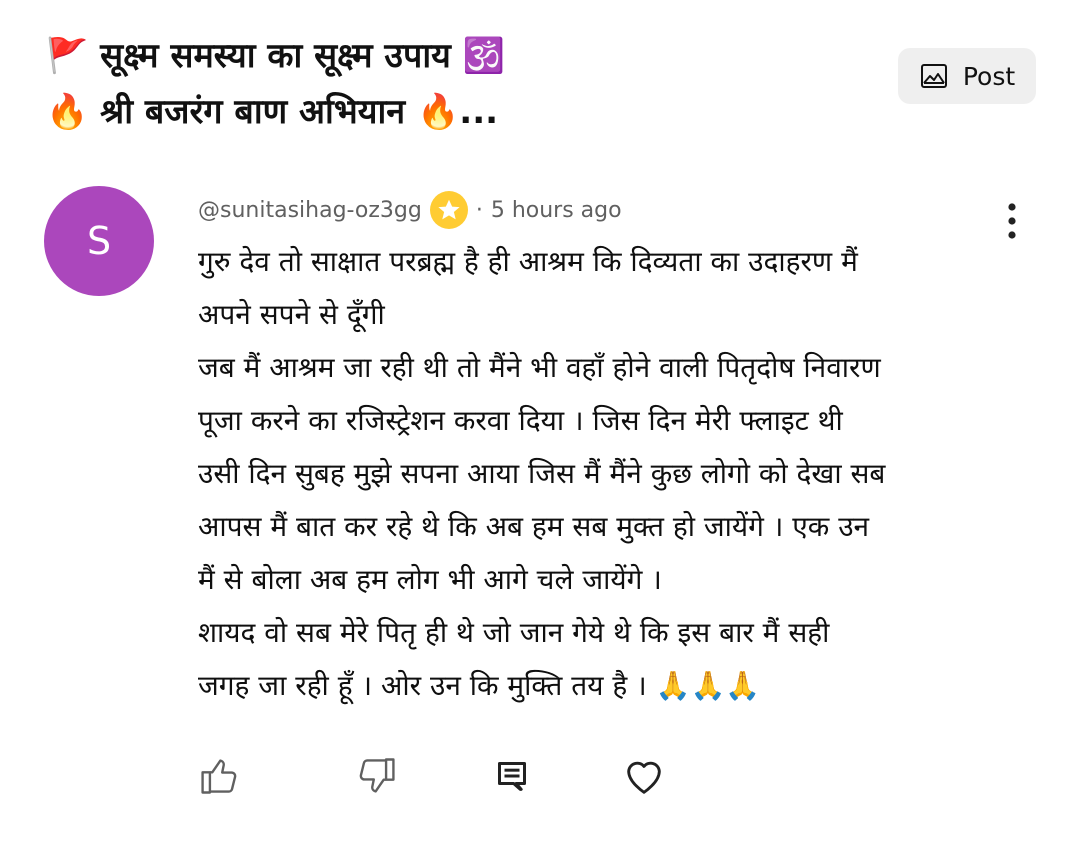 The width and height of the screenshot is (1080, 862). Describe the element at coordinates (448, 210) in the screenshot. I see `star-badge-icon` at that location.